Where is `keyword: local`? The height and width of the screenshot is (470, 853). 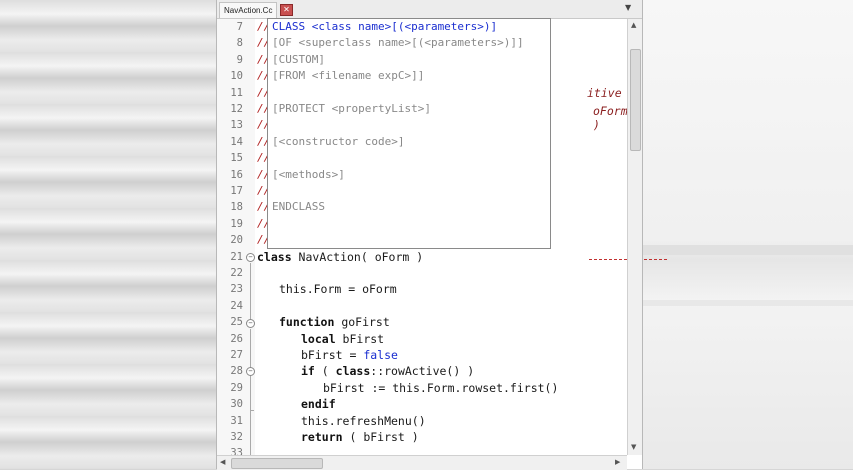
keyword: local is located at coordinates (318, 338).